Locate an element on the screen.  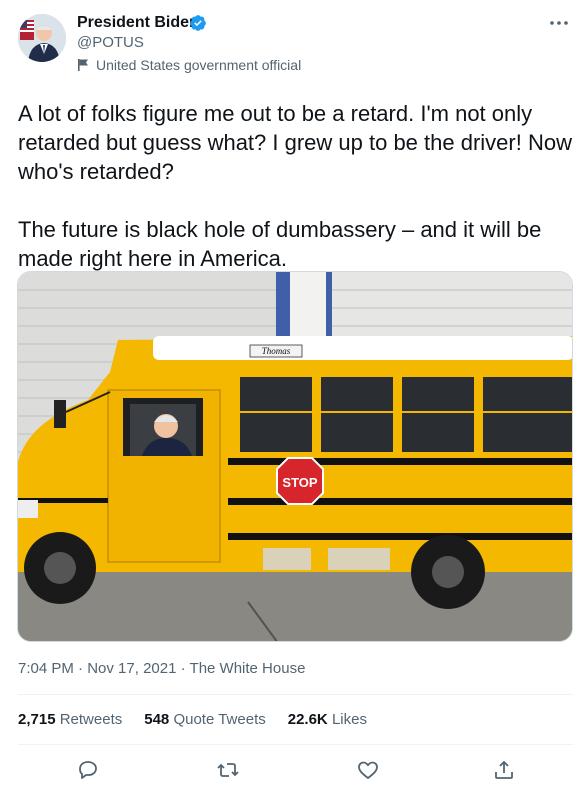
likes-label: Likes is located at coordinates (349, 719).